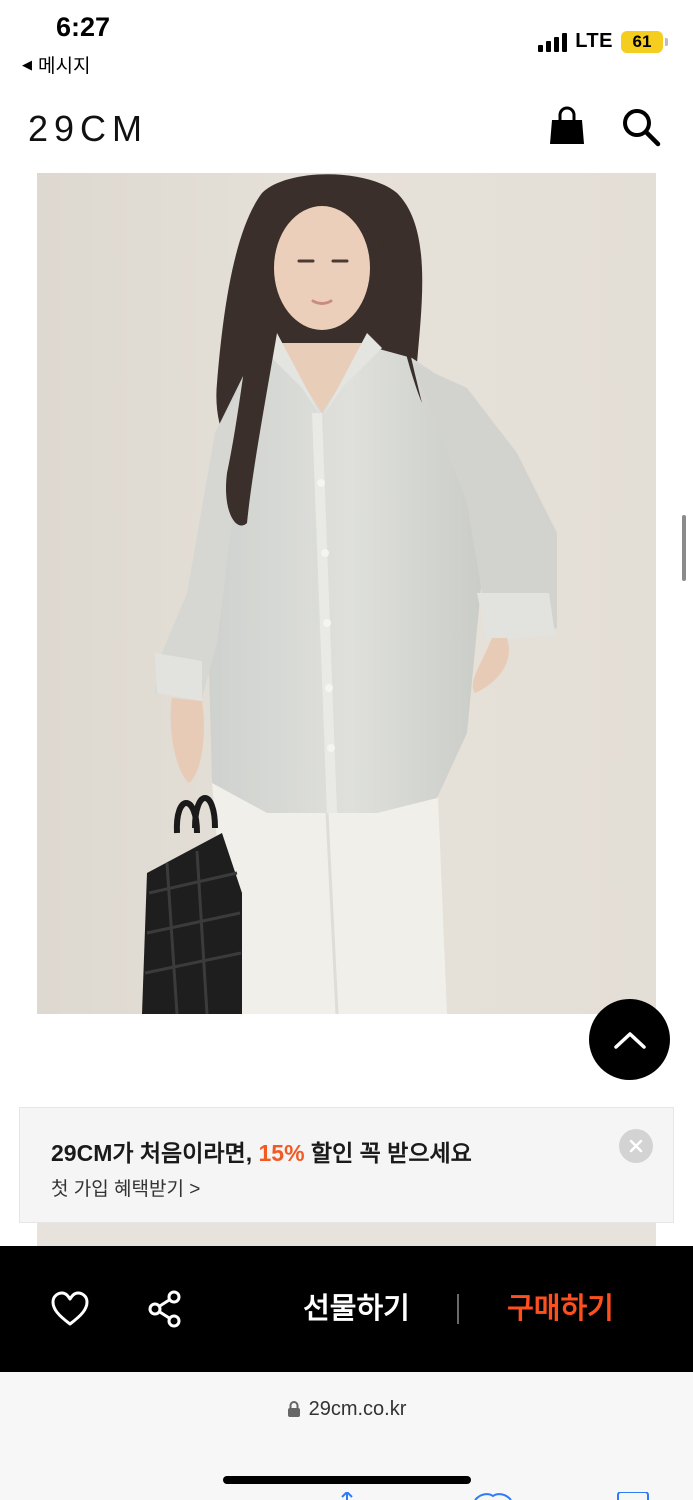 The width and height of the screenshot is (693, 1500). What do you see at coordinates (125, 1187) in the screenshot?
I see `signup-benefit-link: 첫 가입 혜택받기 >` at bounding box center [125, 1187].